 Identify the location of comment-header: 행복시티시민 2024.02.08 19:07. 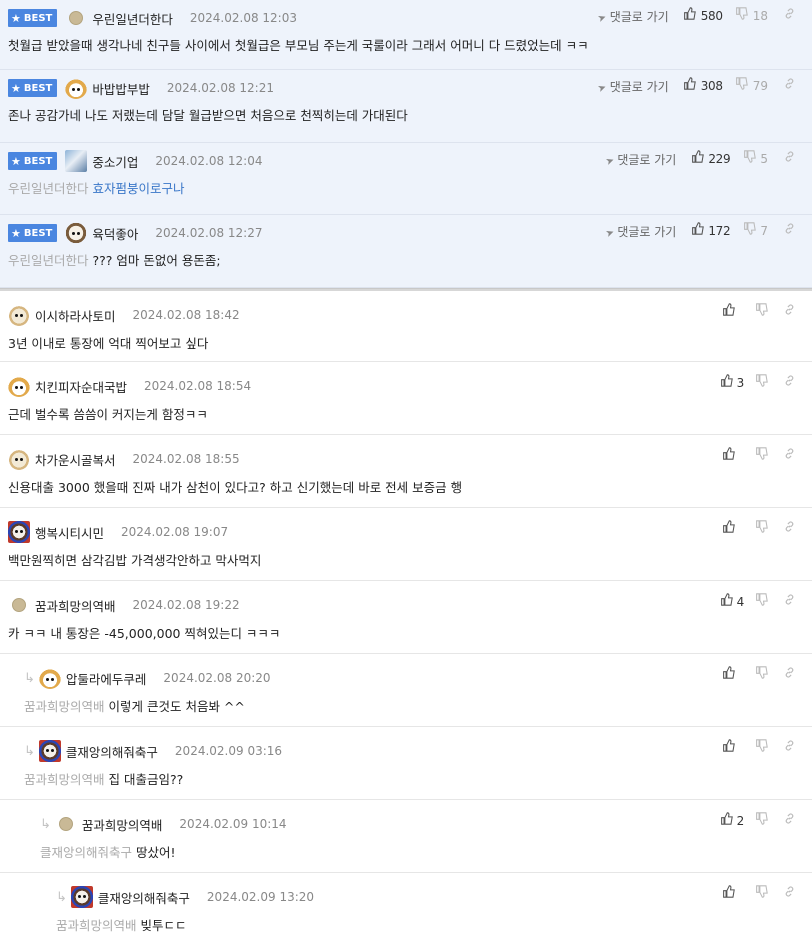
(410, 528).